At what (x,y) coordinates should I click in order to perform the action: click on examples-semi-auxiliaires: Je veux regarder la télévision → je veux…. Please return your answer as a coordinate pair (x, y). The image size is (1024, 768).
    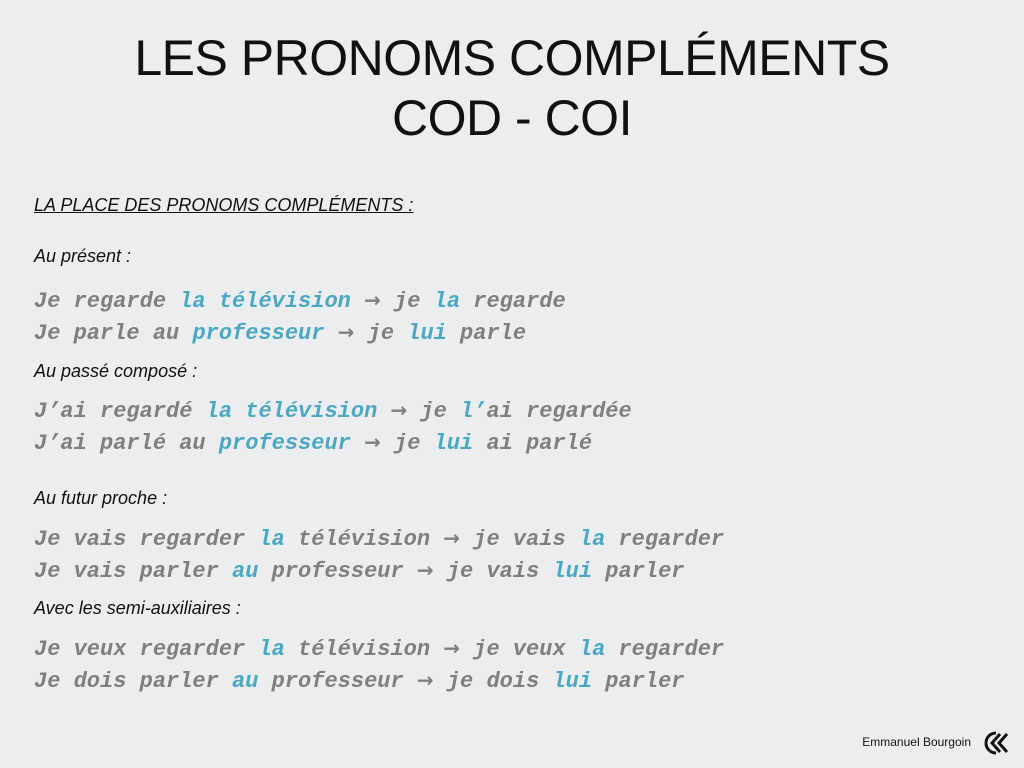
    Looking at the image, I should click on (379, 665).